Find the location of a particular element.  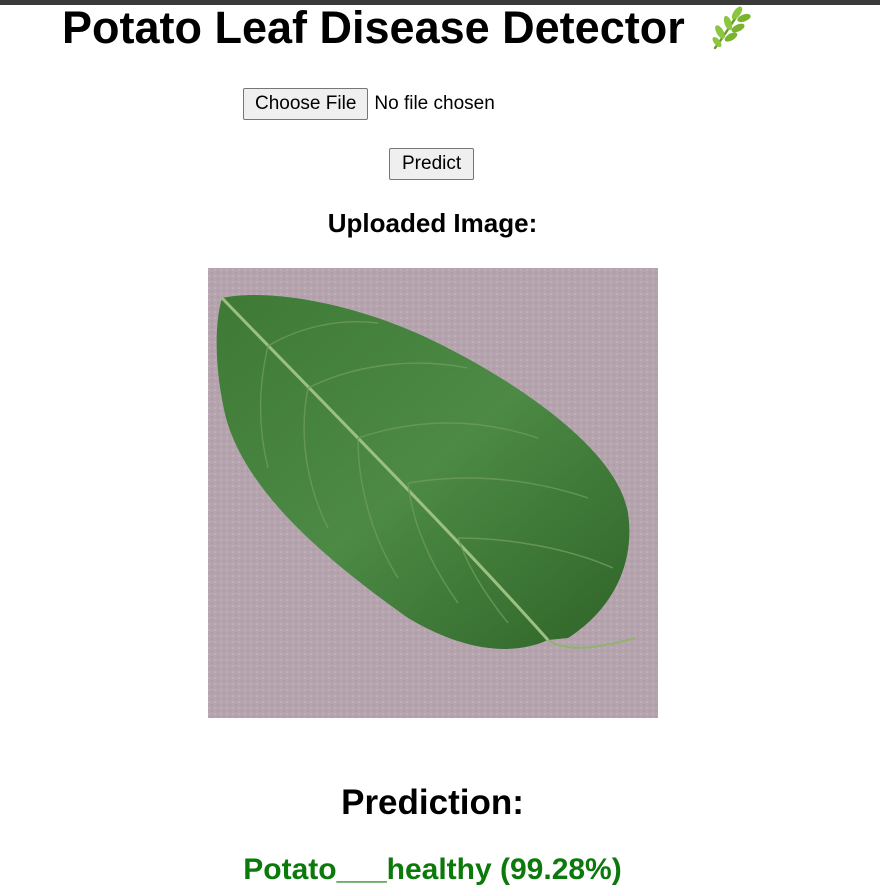

file-input-row: Choose File No file chosen is located at coordinates (369, 104).